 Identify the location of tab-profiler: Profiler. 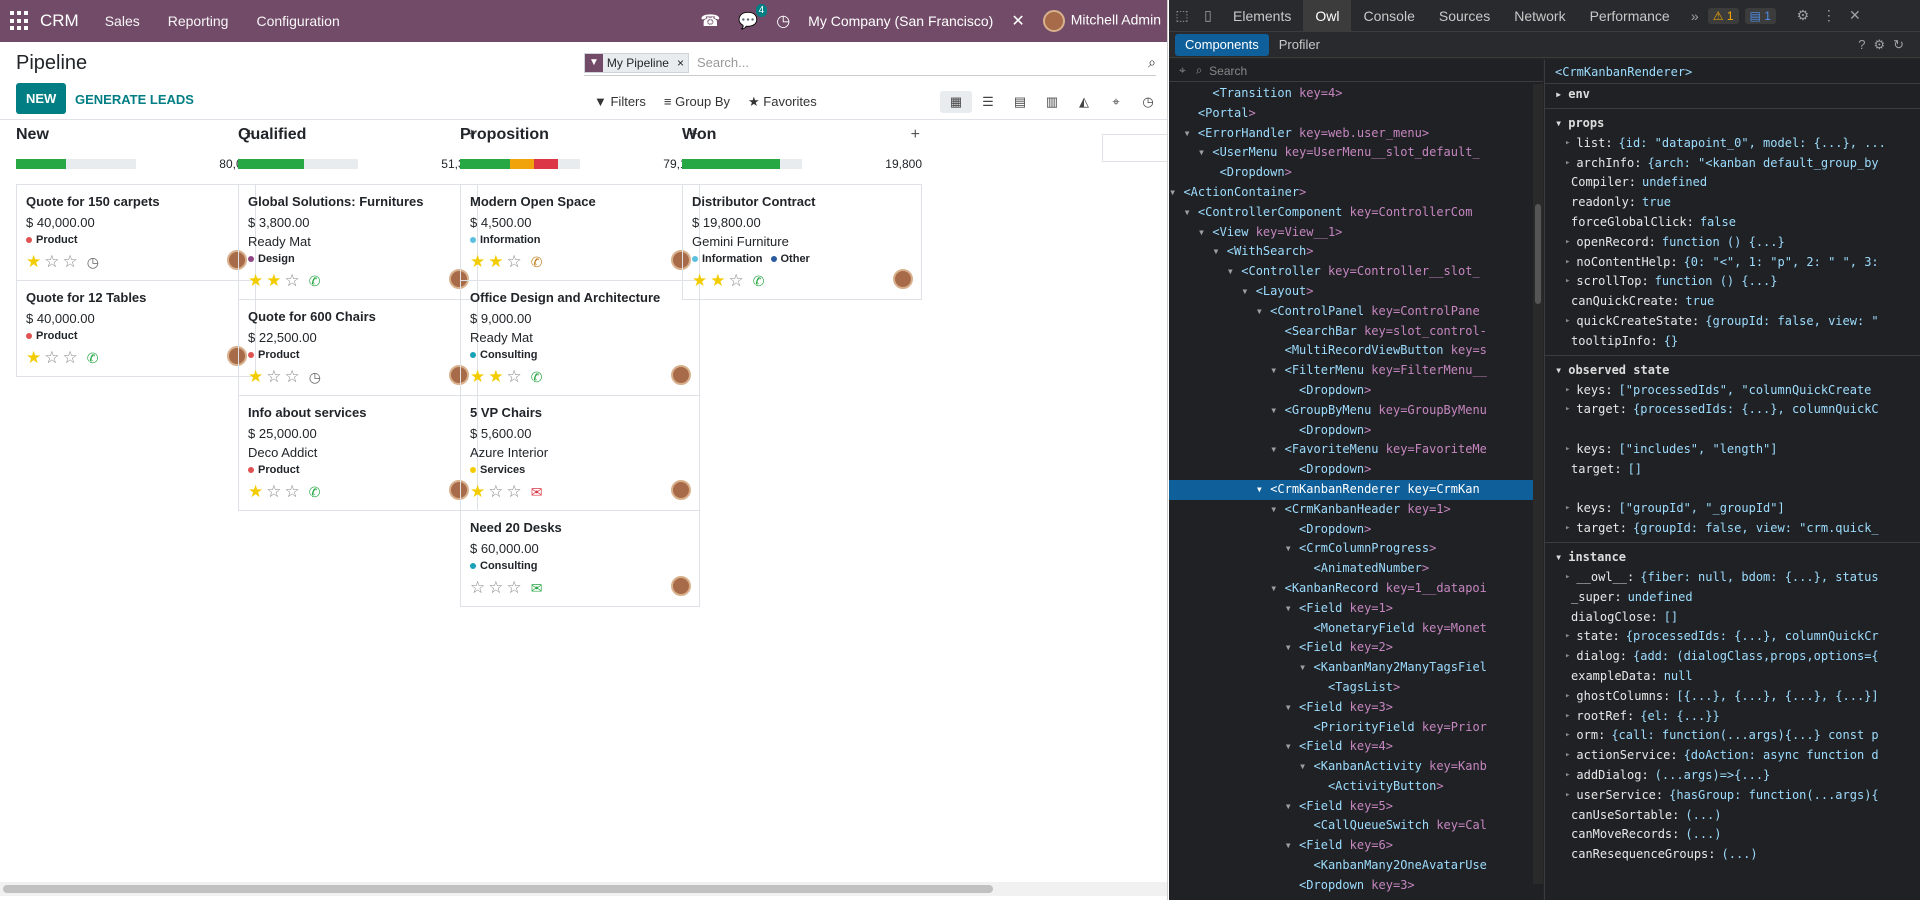
(1299, 45).